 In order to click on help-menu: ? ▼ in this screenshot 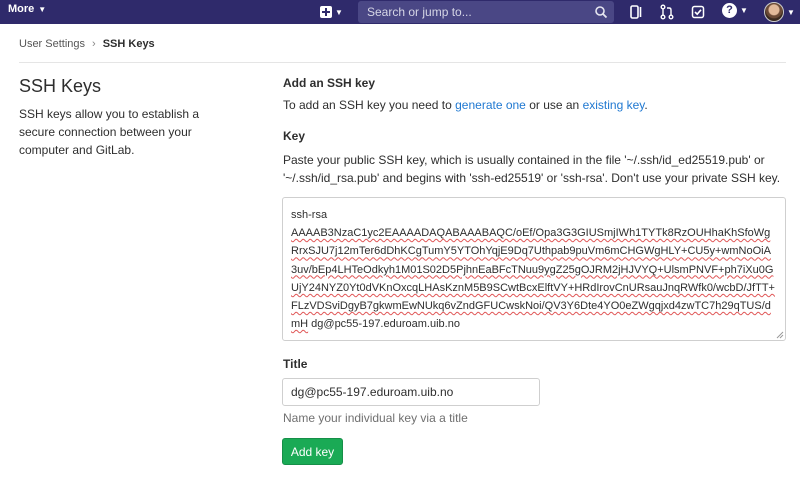, I will do `click(735, 10)`.